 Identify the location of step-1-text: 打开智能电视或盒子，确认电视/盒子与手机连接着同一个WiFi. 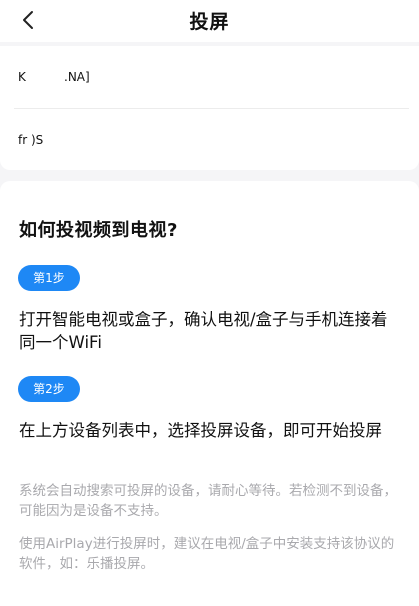
(203, 331).